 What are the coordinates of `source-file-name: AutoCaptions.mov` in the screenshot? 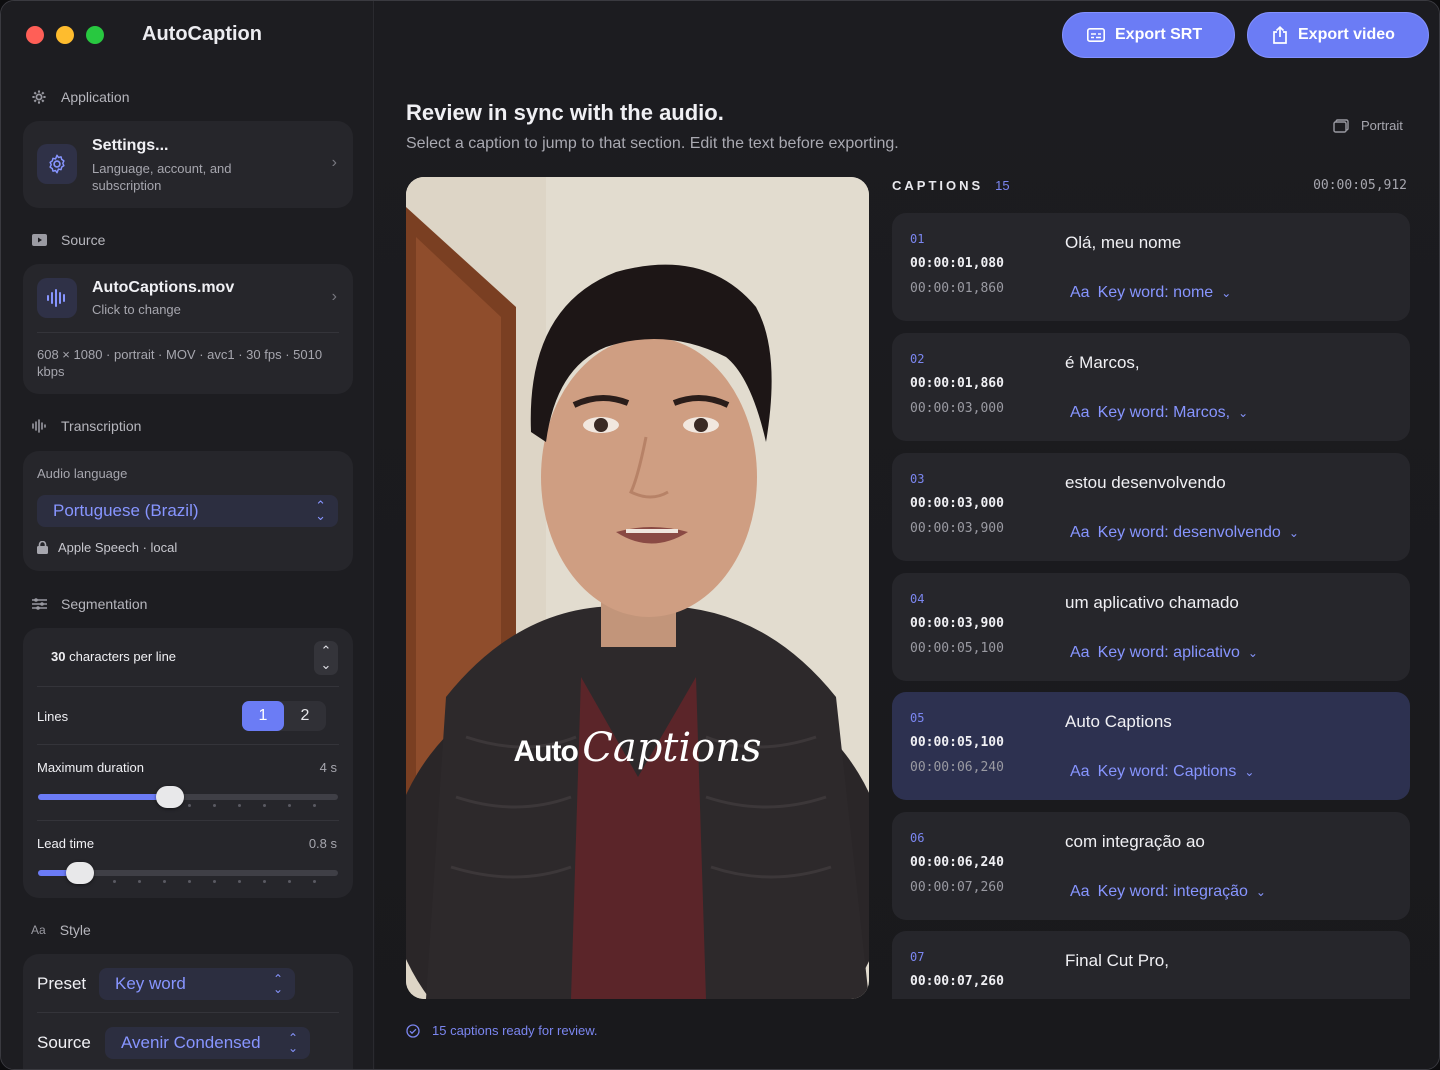 It's located at (163, 288).